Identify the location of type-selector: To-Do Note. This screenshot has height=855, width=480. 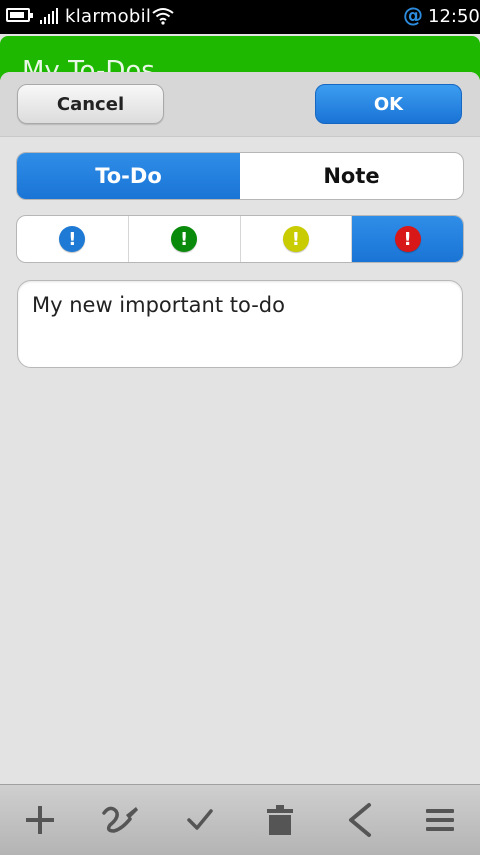
(240, 176).